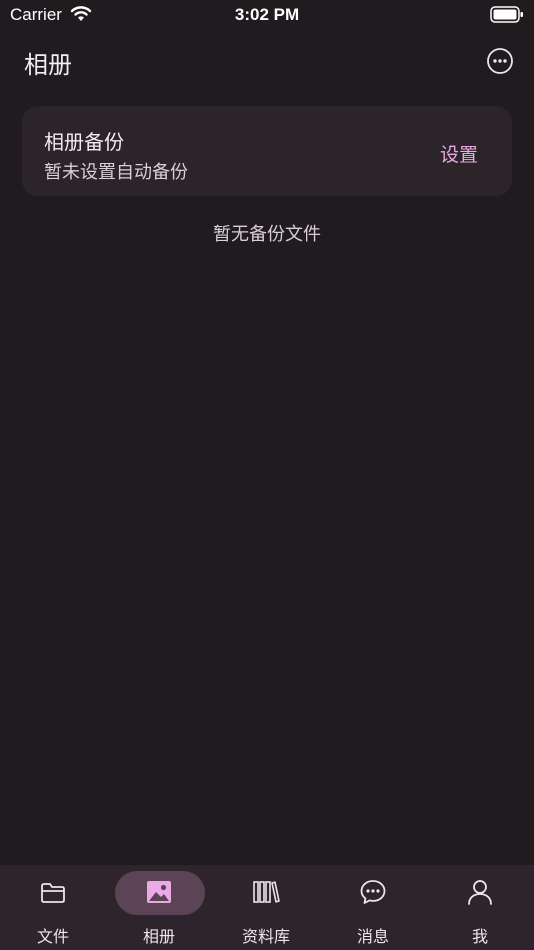 This screenshot has width=534, height=950. Describe the element at coordinates (267, 151) in the screenshot. I see `album-backup-card: 相册备份 暂未设置自动备份 设置` at that location.